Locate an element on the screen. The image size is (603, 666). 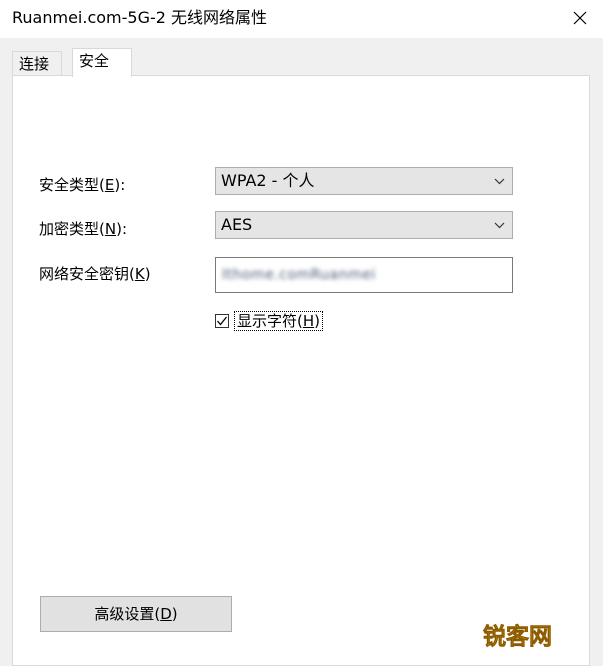
title-bar: Ruanmei.com-5G-2 无线网络属性 is located at coordinates (301, 19).